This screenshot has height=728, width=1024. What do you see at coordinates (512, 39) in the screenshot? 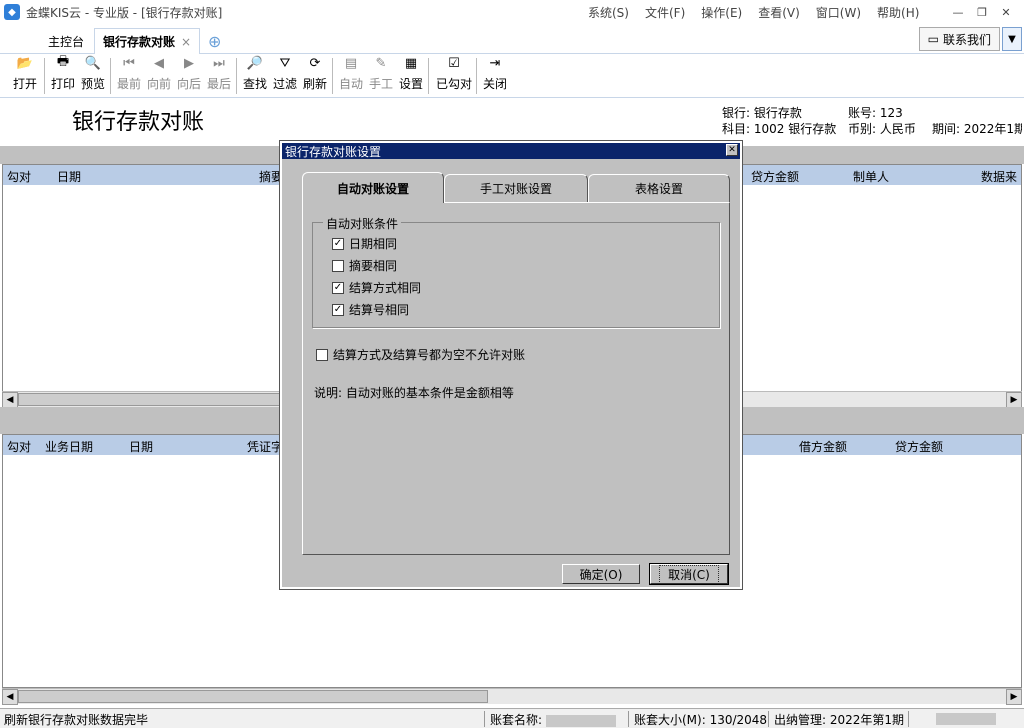
I see `tab-bar: 主控台 银行存款对账 × ⊕ ▭ 联系我们 ▼` at bounding box center [512, 39].